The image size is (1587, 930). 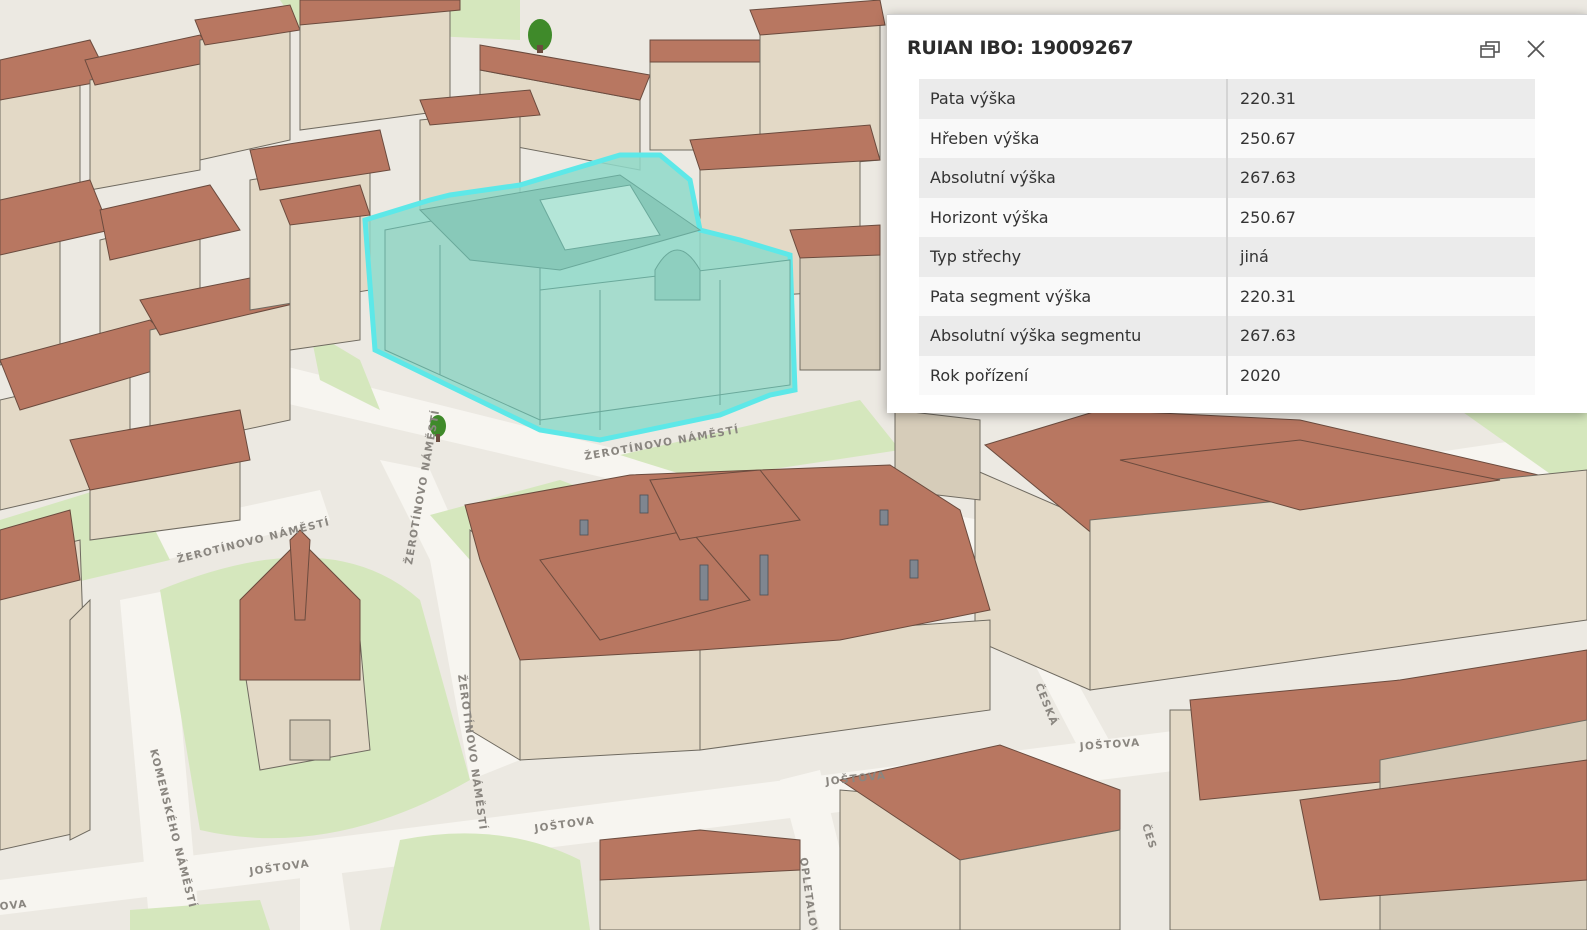 What do you see at coordinates (1073, 99) in the screenshot?
I see `attr-label: Pata výška` at bounding box center [1073, 99].